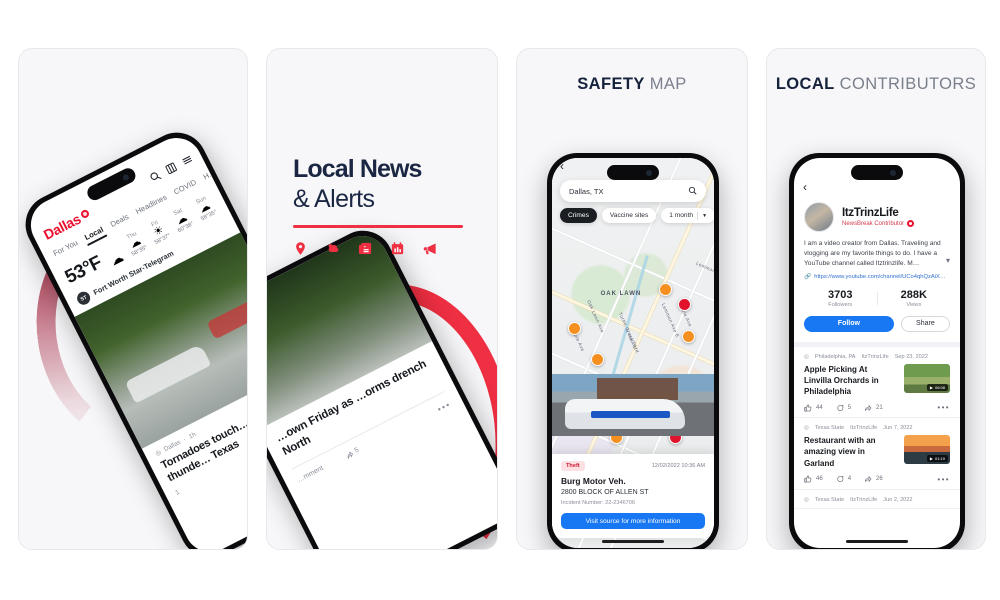  Describe the element at coordinates (819, 407) in the screenshot. I see `like-count: 44` at that location.